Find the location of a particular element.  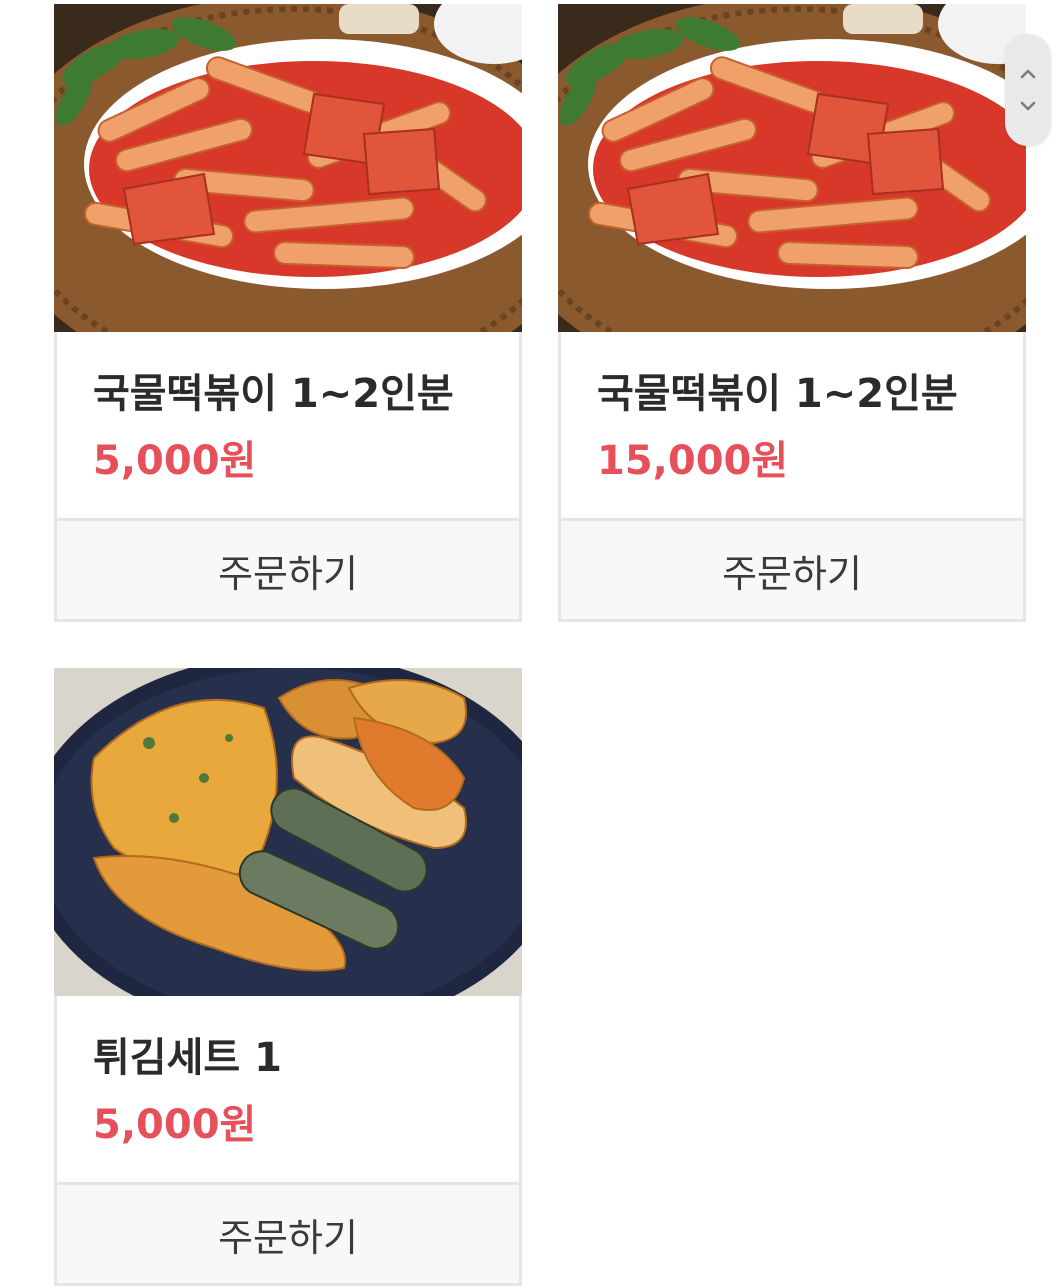

scroll-widget is located at coordinates (1028, 90).